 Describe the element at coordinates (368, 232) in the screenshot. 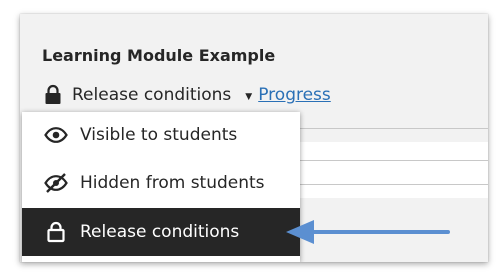

I see `arrow-left-icon` at that location.